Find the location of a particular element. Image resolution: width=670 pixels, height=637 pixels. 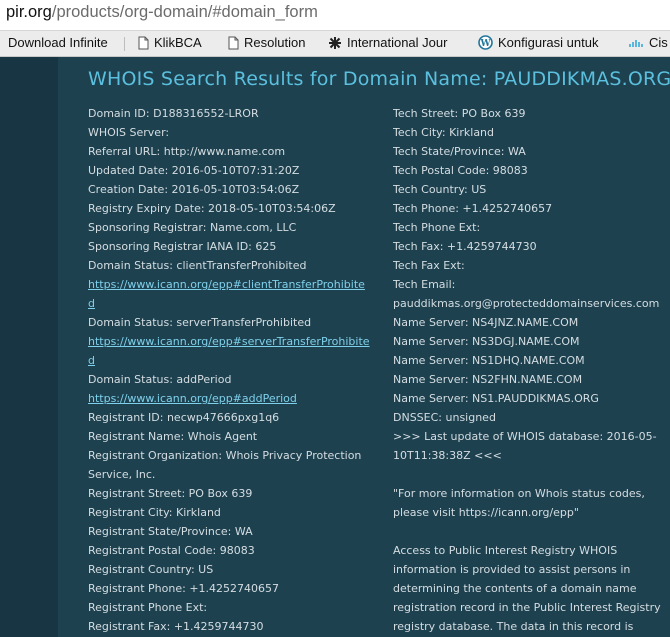

whois-line: Registrant Fax: +1.4259744730 is located at coordinates (176, 626).